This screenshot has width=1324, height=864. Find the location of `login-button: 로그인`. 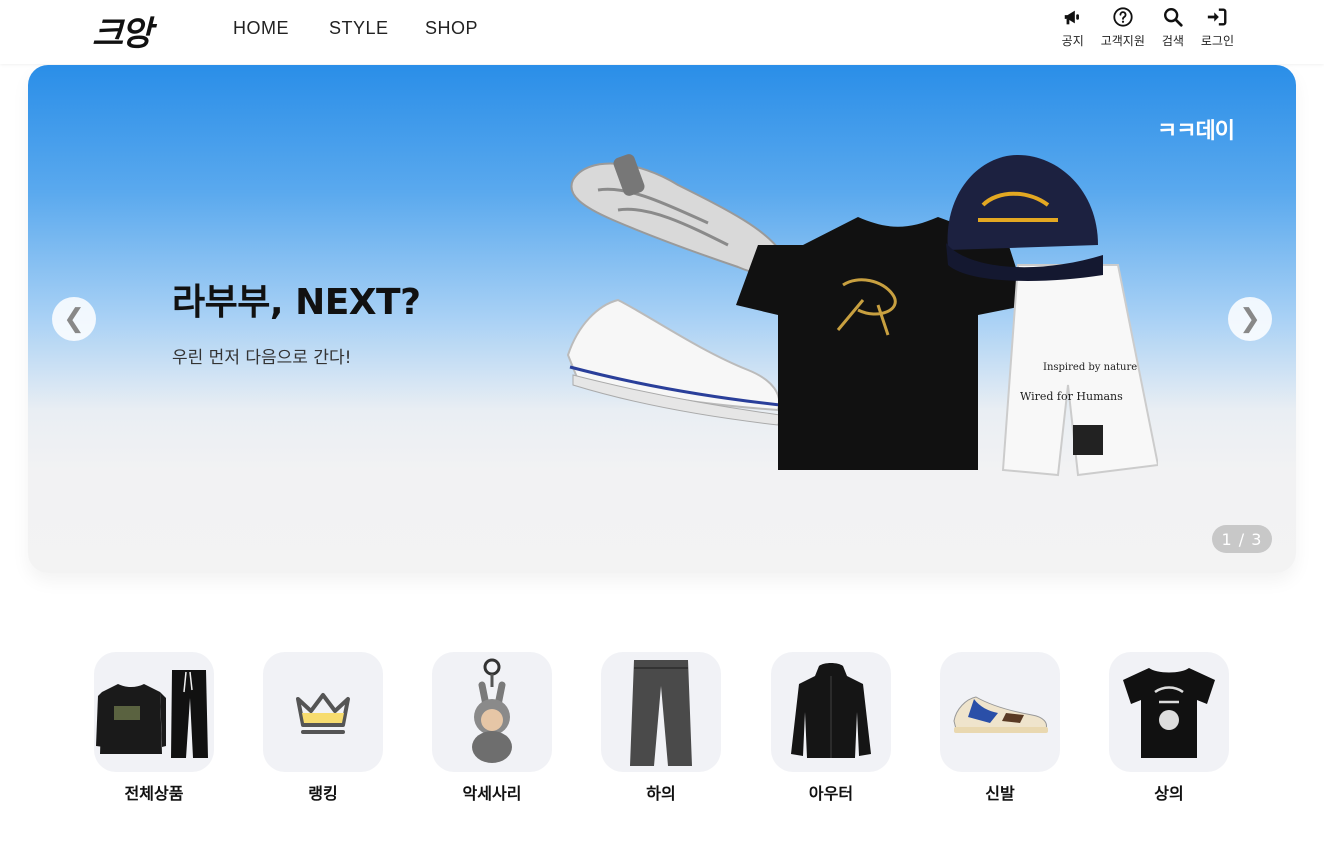

login-button: 로그인 is located at coordinates (1217, 27).